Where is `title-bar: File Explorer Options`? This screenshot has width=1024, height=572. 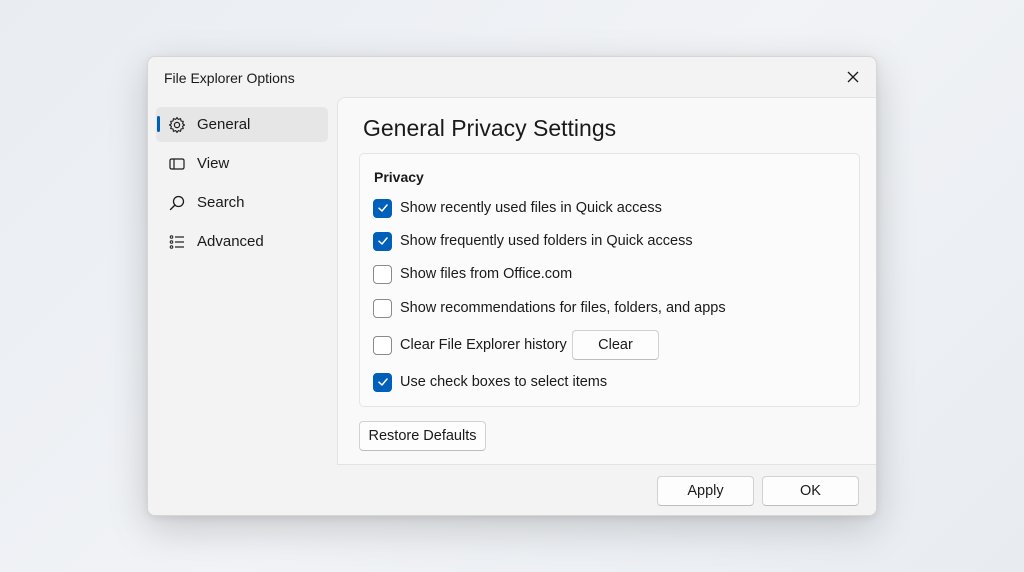 title-bar: File Explorer Options is located at coordinates (512, 77).